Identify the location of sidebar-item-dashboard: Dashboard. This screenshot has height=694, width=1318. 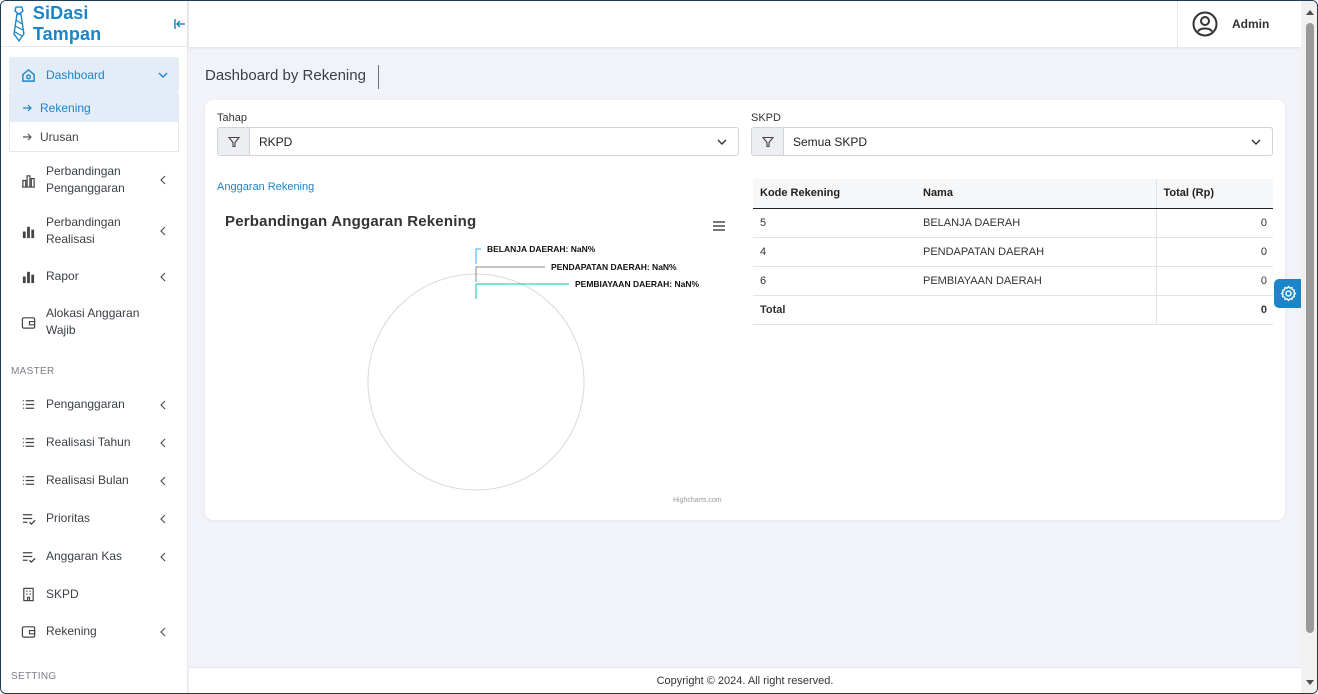
(94, 75).